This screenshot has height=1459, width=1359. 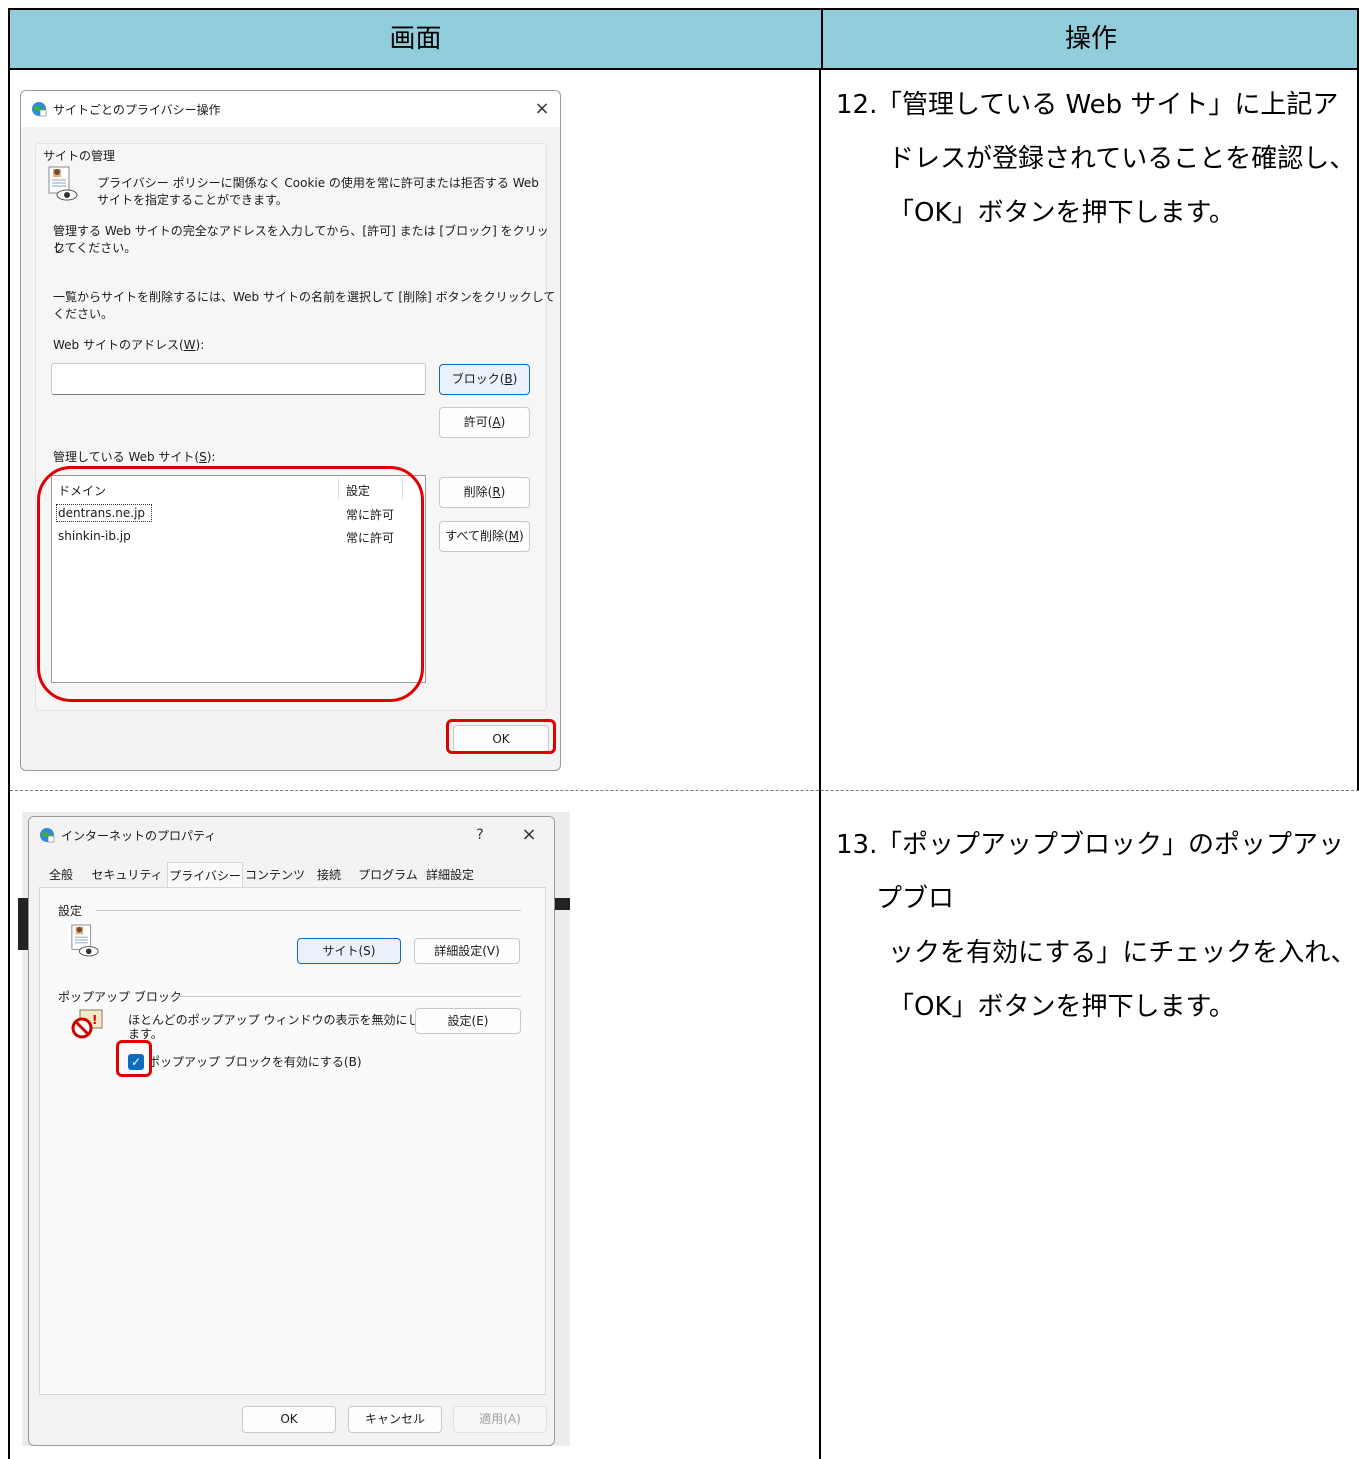 I want to click on advanced-settings-button: 詳細設定(V), so click(x=467, y=951).